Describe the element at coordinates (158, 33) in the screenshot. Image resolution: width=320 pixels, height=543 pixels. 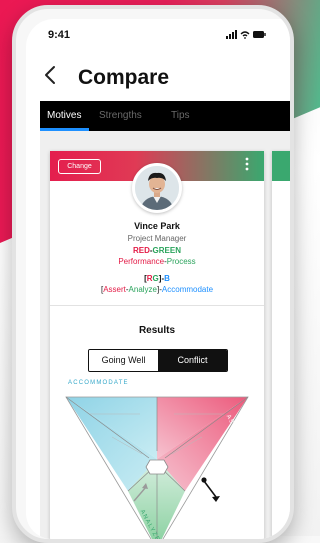
I see `status-bar: 9:41` at that location.